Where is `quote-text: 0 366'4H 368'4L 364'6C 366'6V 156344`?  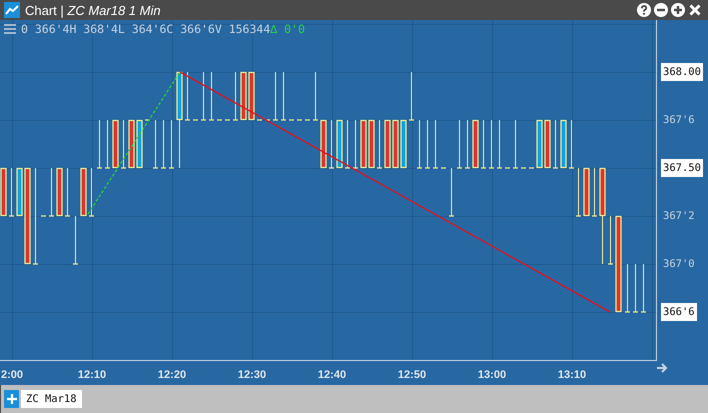
quote-text: 0 366'4H 368'4L 364'6C 366'6V 156344 is located at coordinates (145, 29).